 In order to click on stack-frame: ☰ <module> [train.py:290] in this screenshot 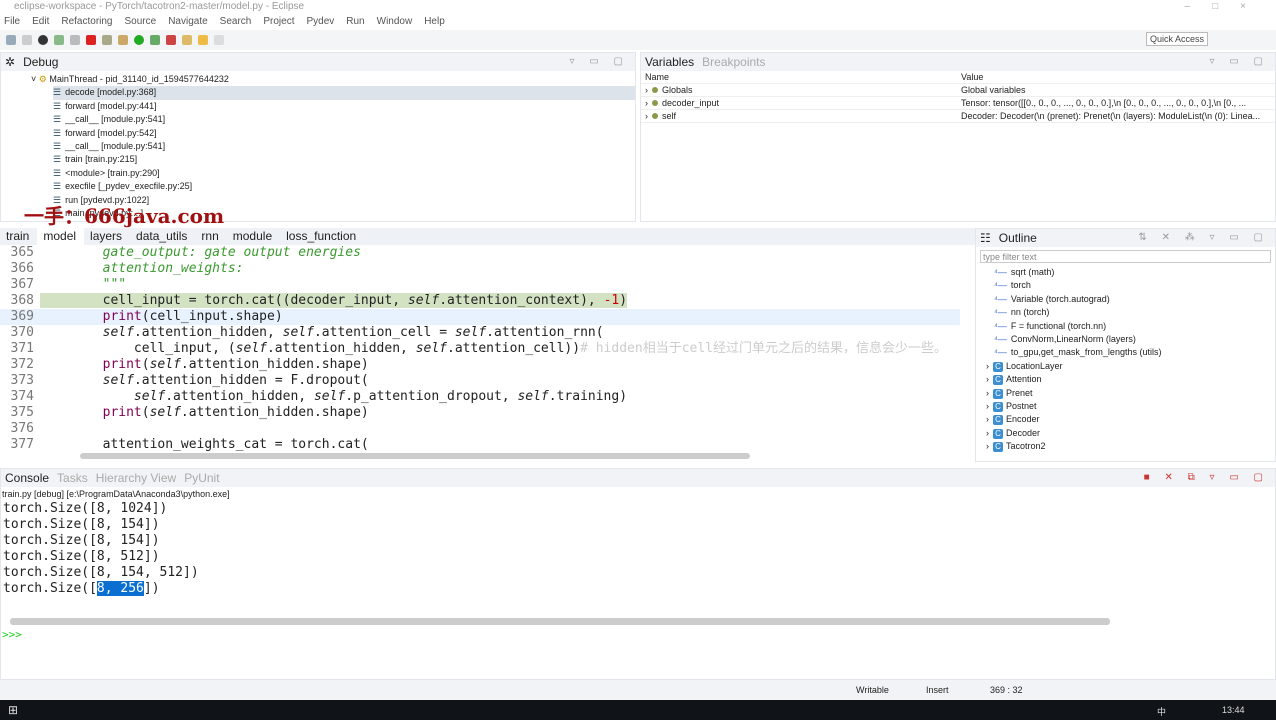, I will do `click(344, 173)`.